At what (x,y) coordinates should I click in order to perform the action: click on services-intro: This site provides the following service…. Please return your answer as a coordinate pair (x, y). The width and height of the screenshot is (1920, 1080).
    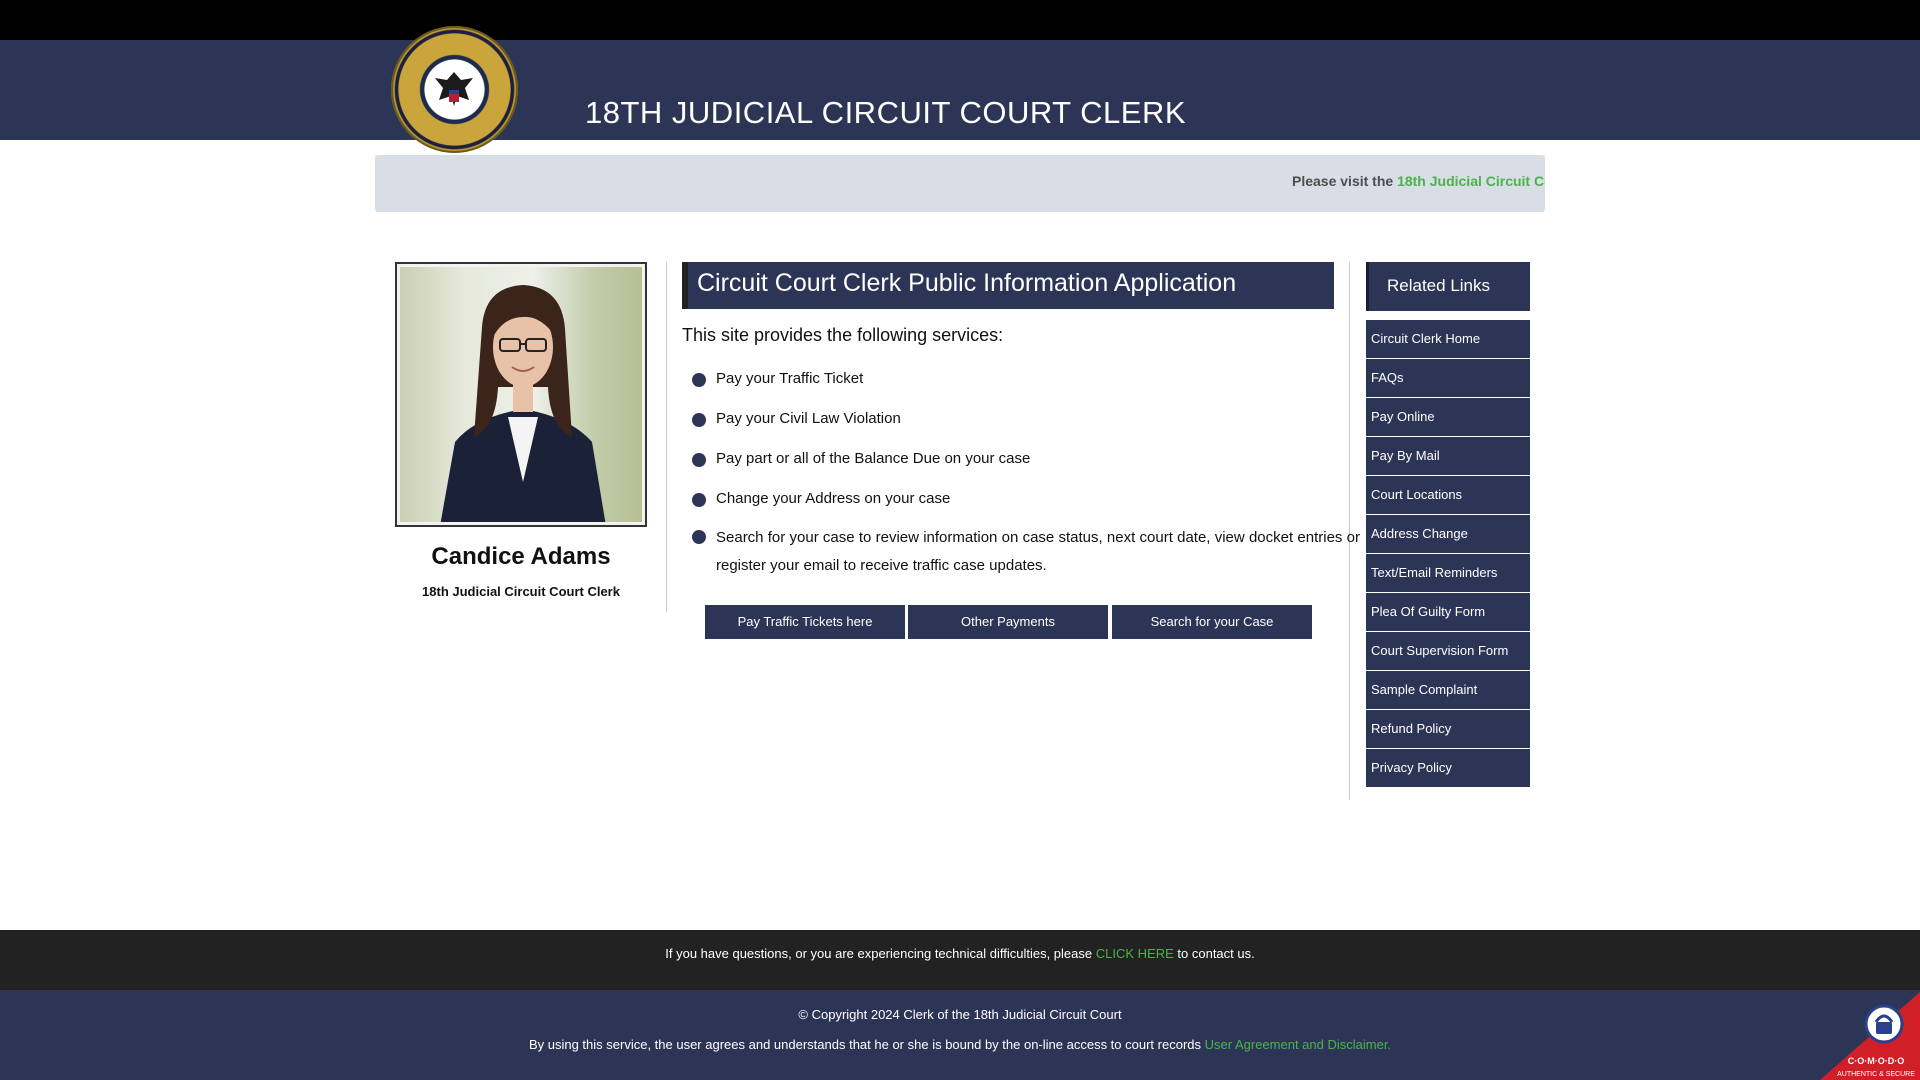
    Looking at the image, I should click on (843, 335).